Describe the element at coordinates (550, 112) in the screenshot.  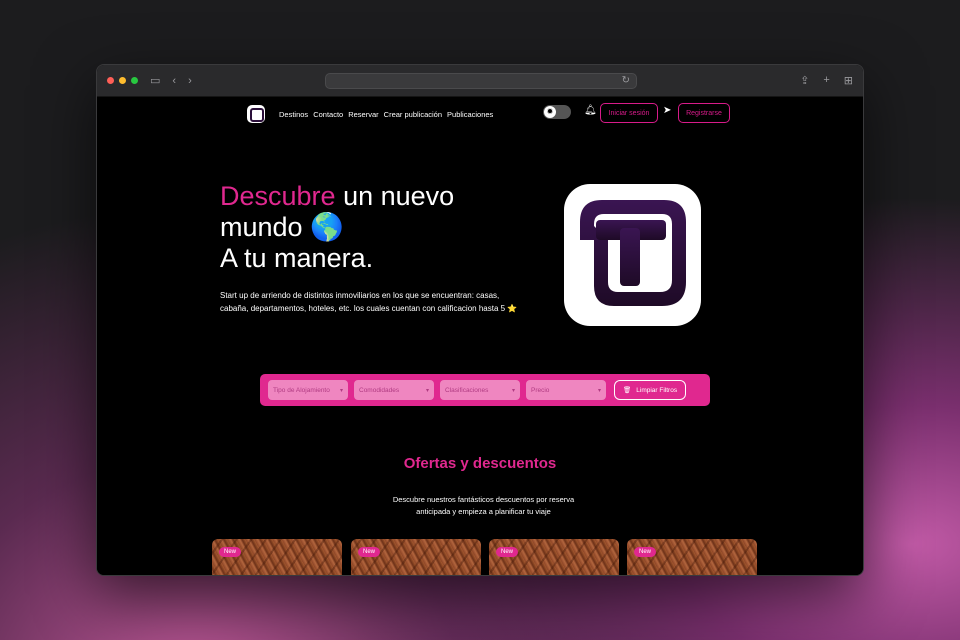
I see `sun-icon: ✹` at that location.